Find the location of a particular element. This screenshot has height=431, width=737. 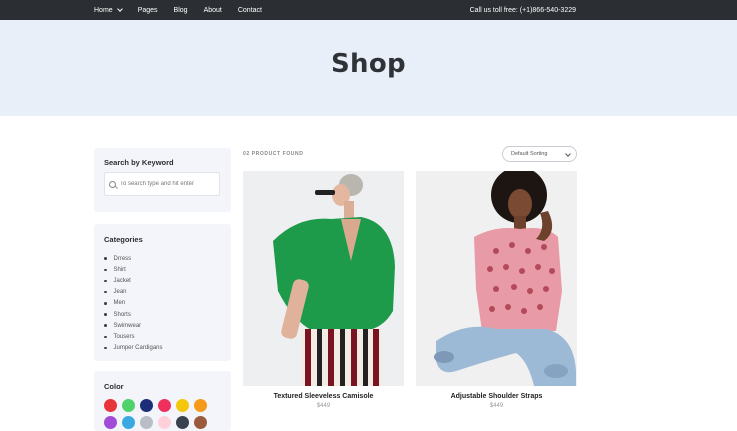

nav-item-label: Blog is located at coordinates (180, 10).